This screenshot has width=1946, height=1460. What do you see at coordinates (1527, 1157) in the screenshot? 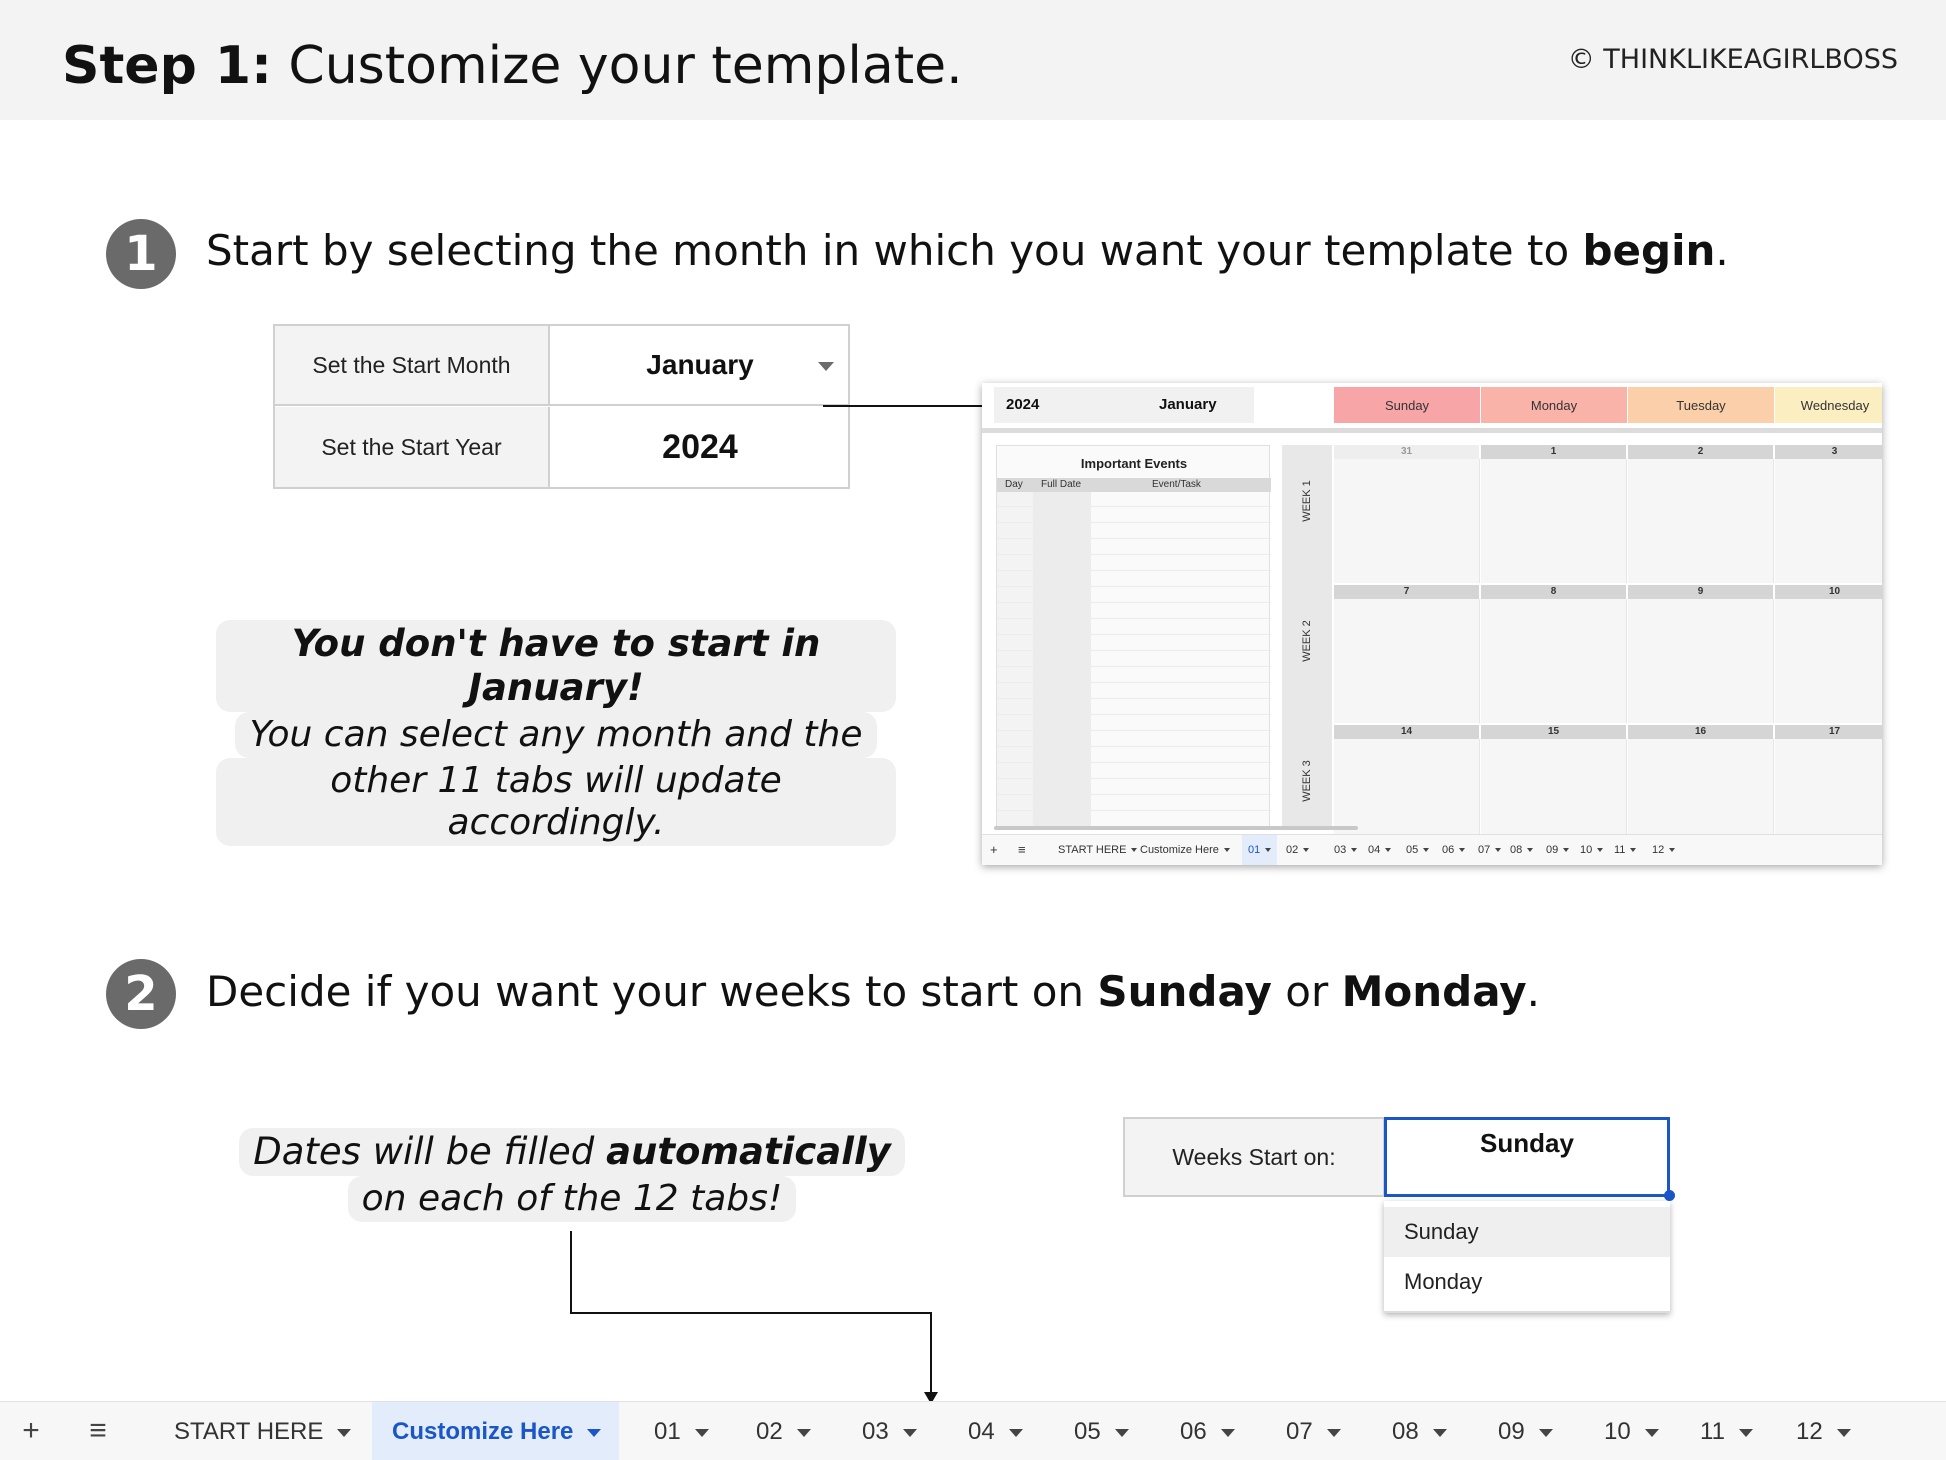
I see `weeks-start-dropdown: Sunday` at bounding box center [1527, 1157].